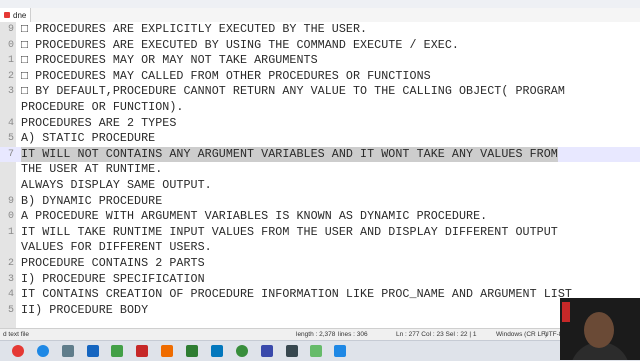 The width and height of the screenshot is (640, 361). What do you see at coordinates (217, 351) in the screenshot?
I see `screen-icon` at bounding box center [217, 351].